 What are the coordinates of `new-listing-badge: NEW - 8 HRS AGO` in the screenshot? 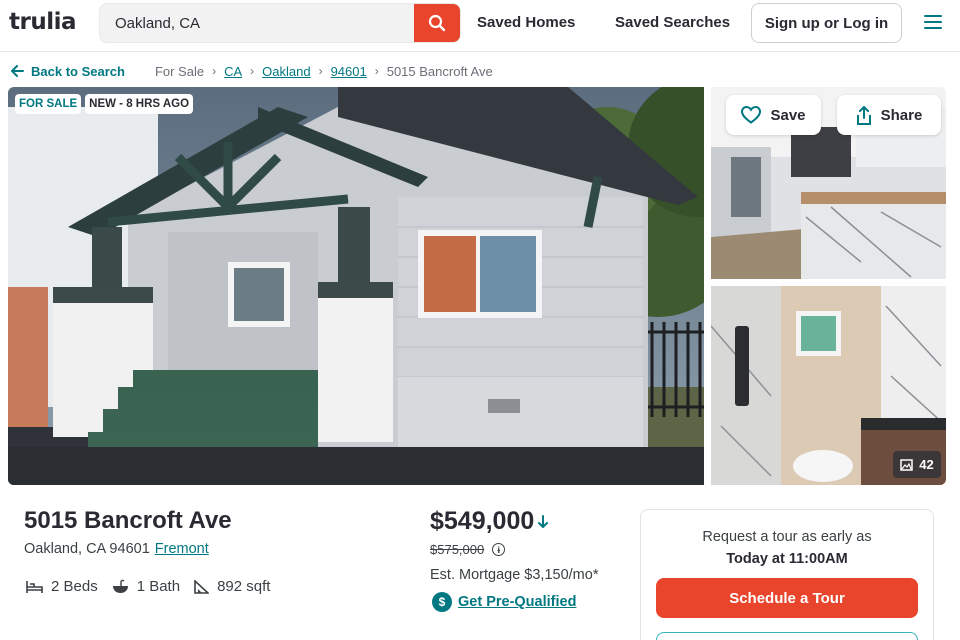 It's located at (139, 104).